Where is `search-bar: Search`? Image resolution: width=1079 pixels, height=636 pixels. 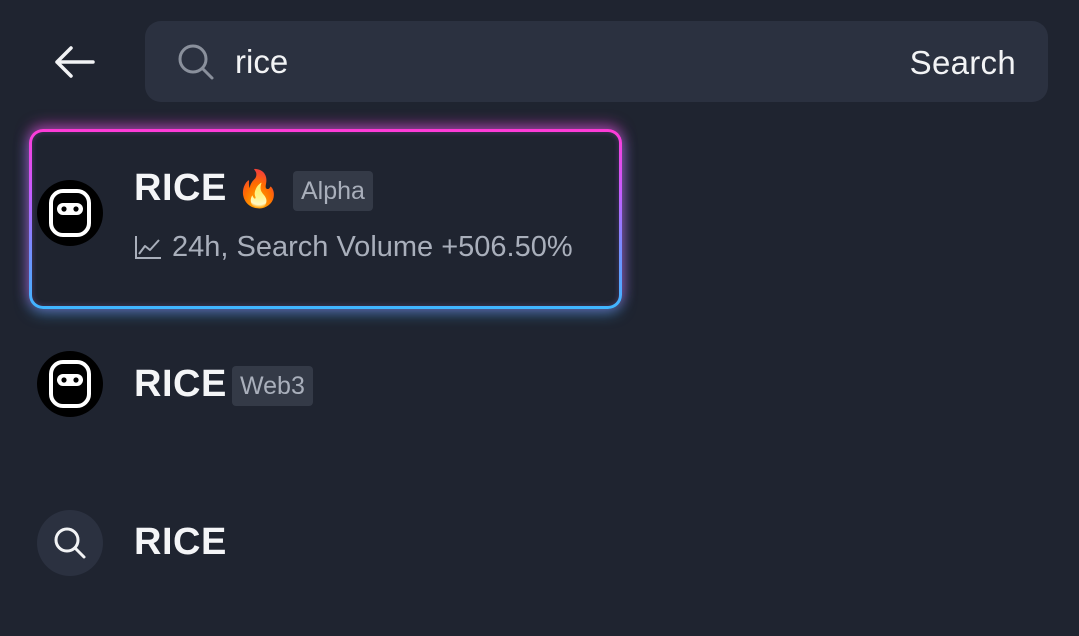
search-bar: Search is located at coordinates (596, 61).